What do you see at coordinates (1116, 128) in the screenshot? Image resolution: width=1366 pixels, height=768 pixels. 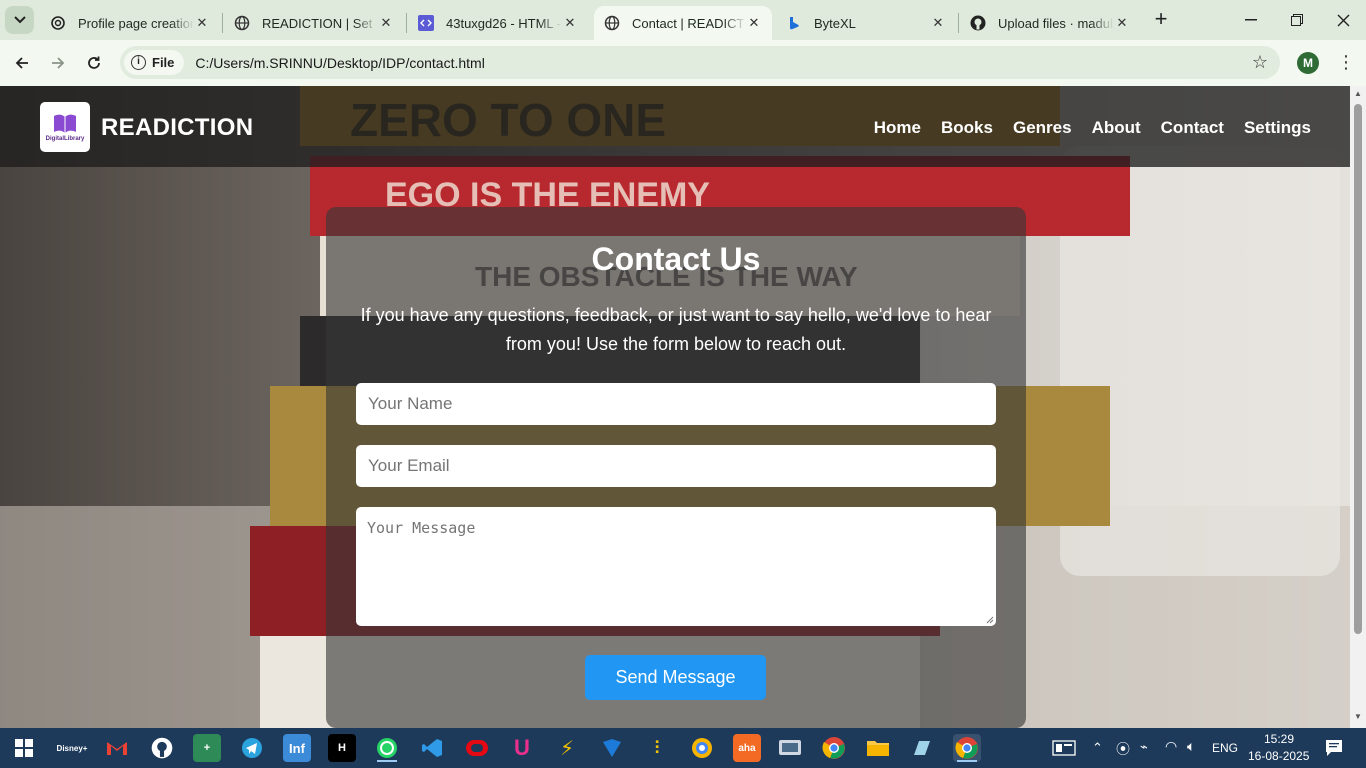 I see `nav-about: About` at bounding box center [1116, 128].